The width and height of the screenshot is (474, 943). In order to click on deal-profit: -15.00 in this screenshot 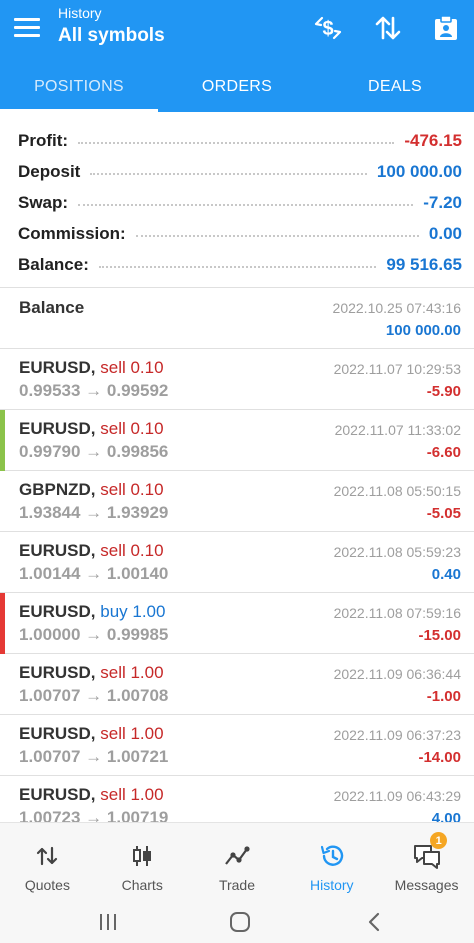, I will do `click(439, 635)`.